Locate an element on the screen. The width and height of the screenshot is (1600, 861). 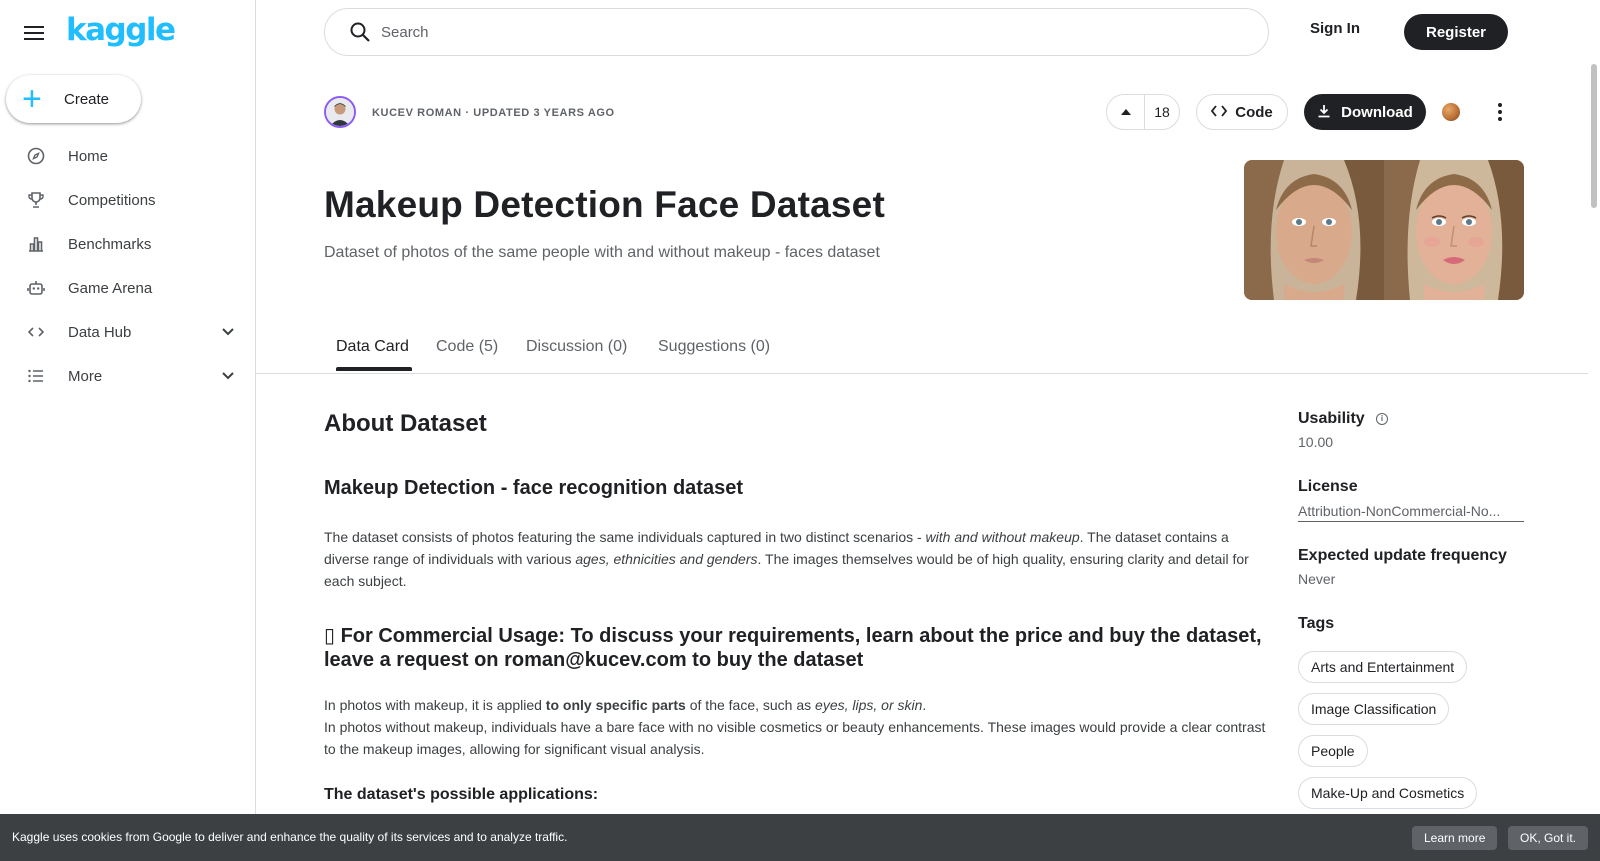
compass-icon is located at coordinates (36, 156).